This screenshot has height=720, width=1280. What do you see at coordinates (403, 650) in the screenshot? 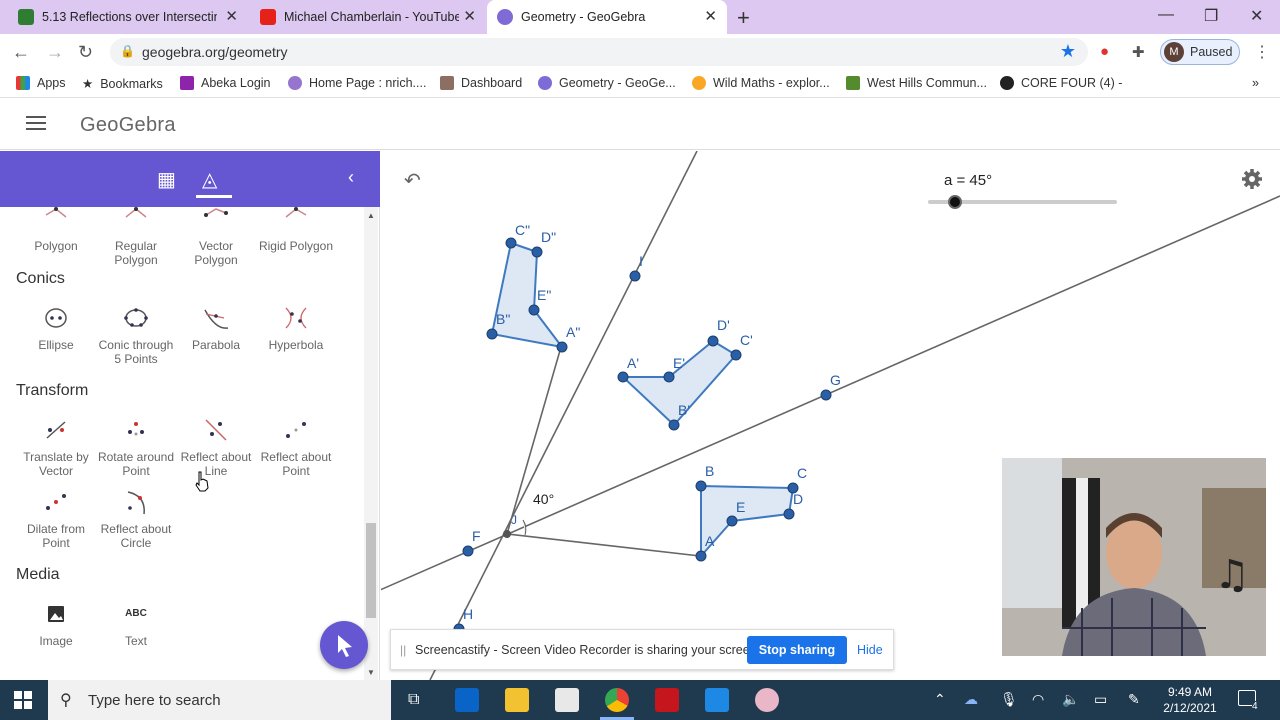
I see `drag-handle-icon: ||` at bounding box center [403, 650].